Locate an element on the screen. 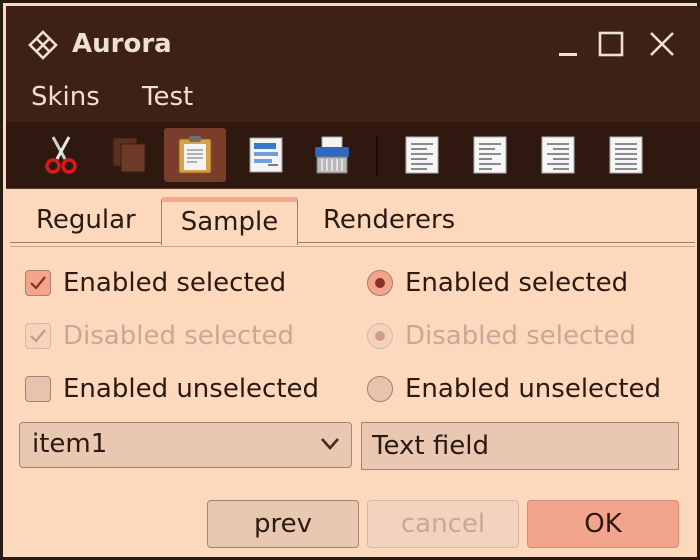  copy-button is located at coordinates (129, 155).